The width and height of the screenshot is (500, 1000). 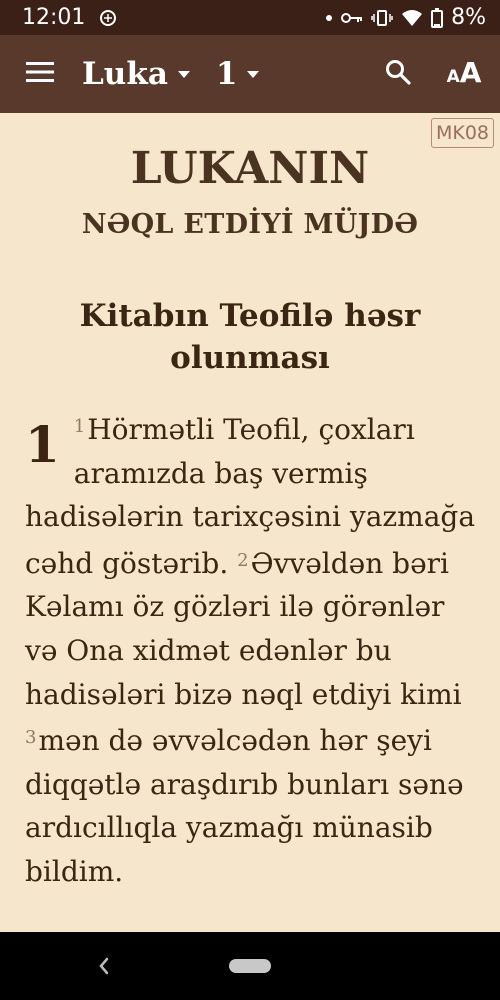 What do you see at coordinates (468, 17) in the screenshot?
I see `battery-percent: 8%` at bounding box center [468, 17].